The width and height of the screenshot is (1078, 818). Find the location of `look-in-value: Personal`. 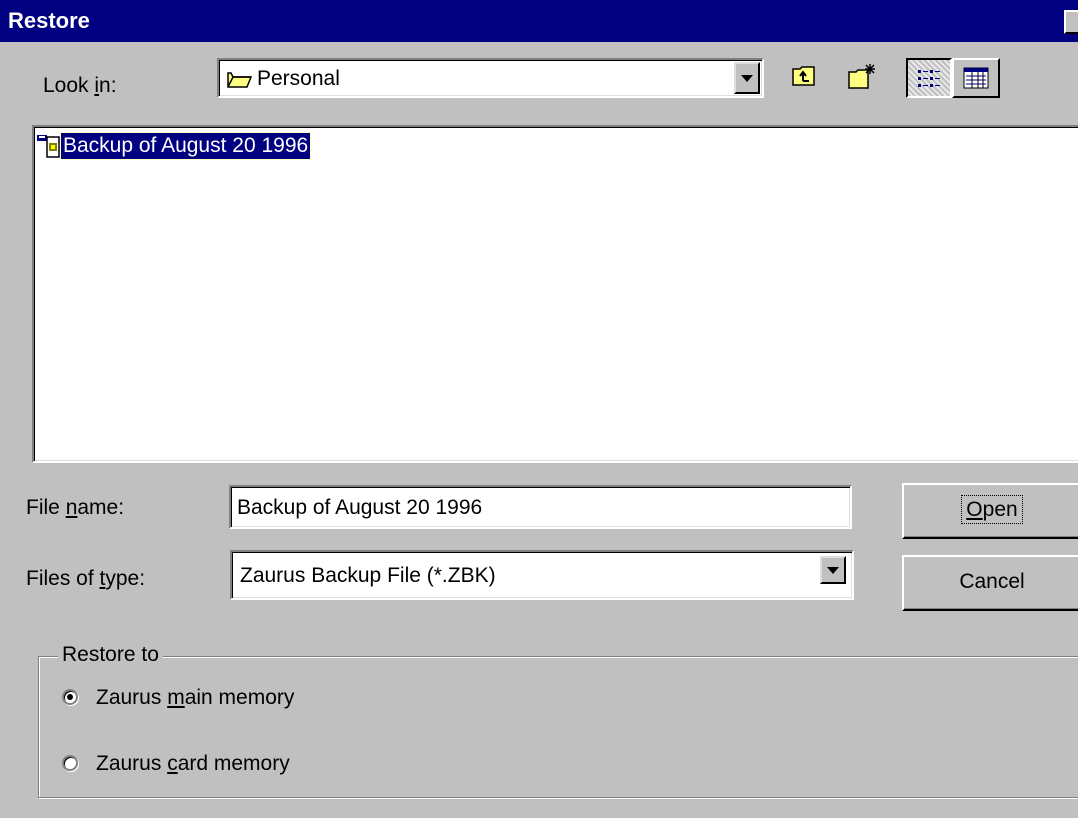

look-in-value: Personal is located at coordinates (298, 78).